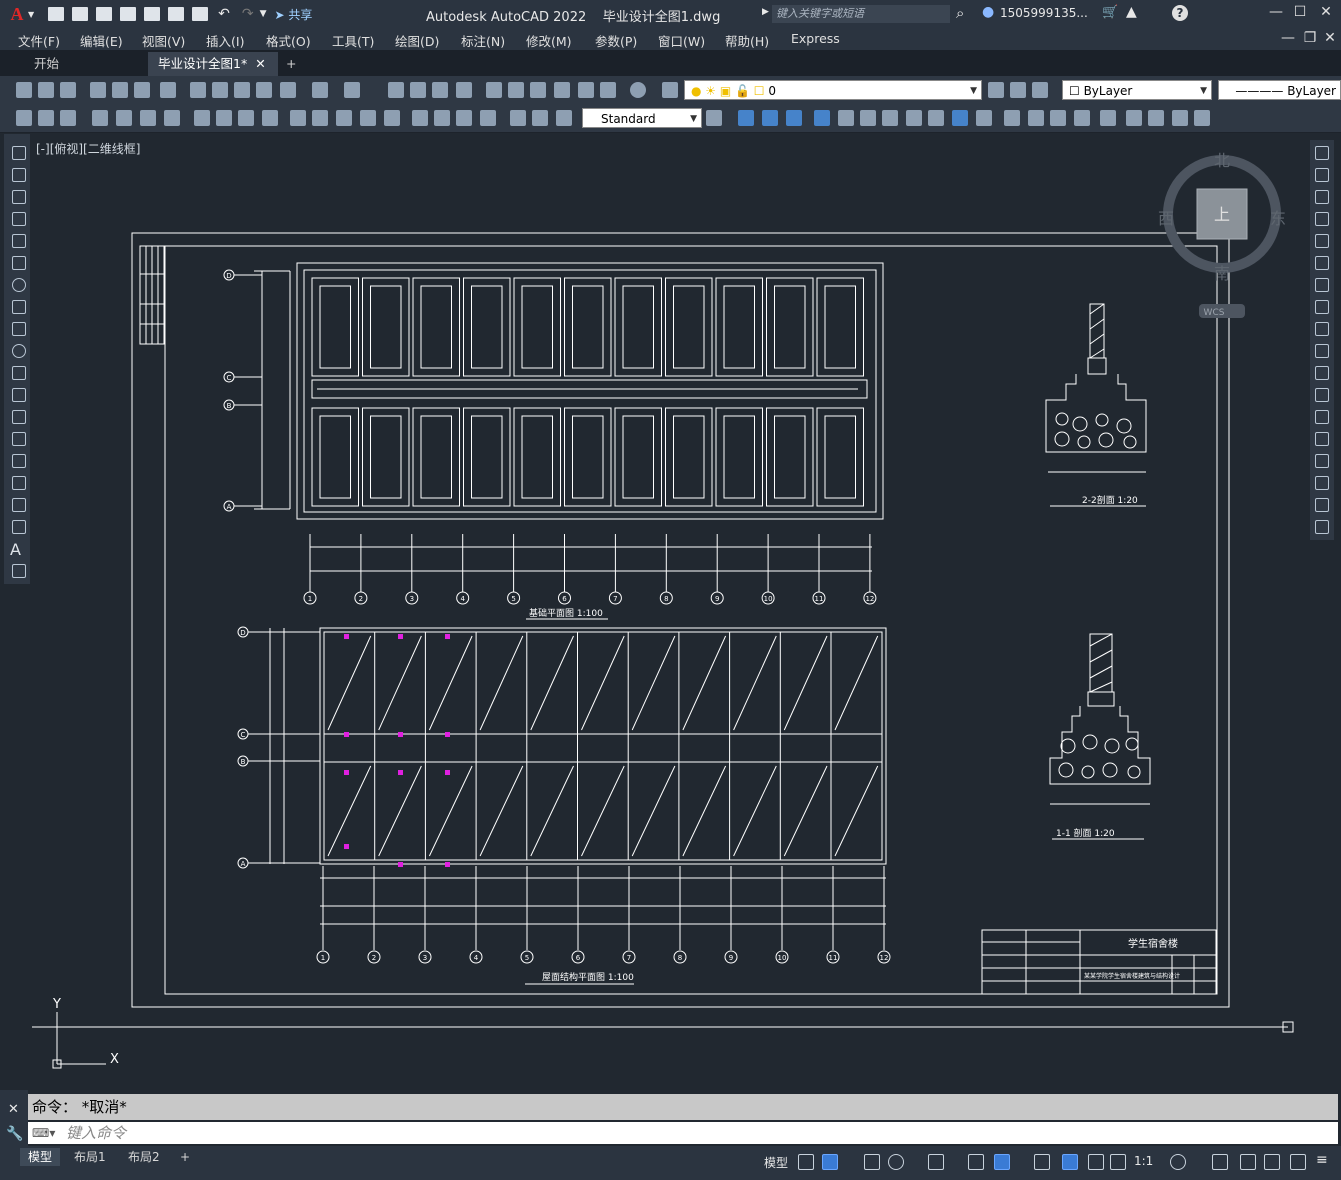  I want to click on point-icon, so click(19, 439).